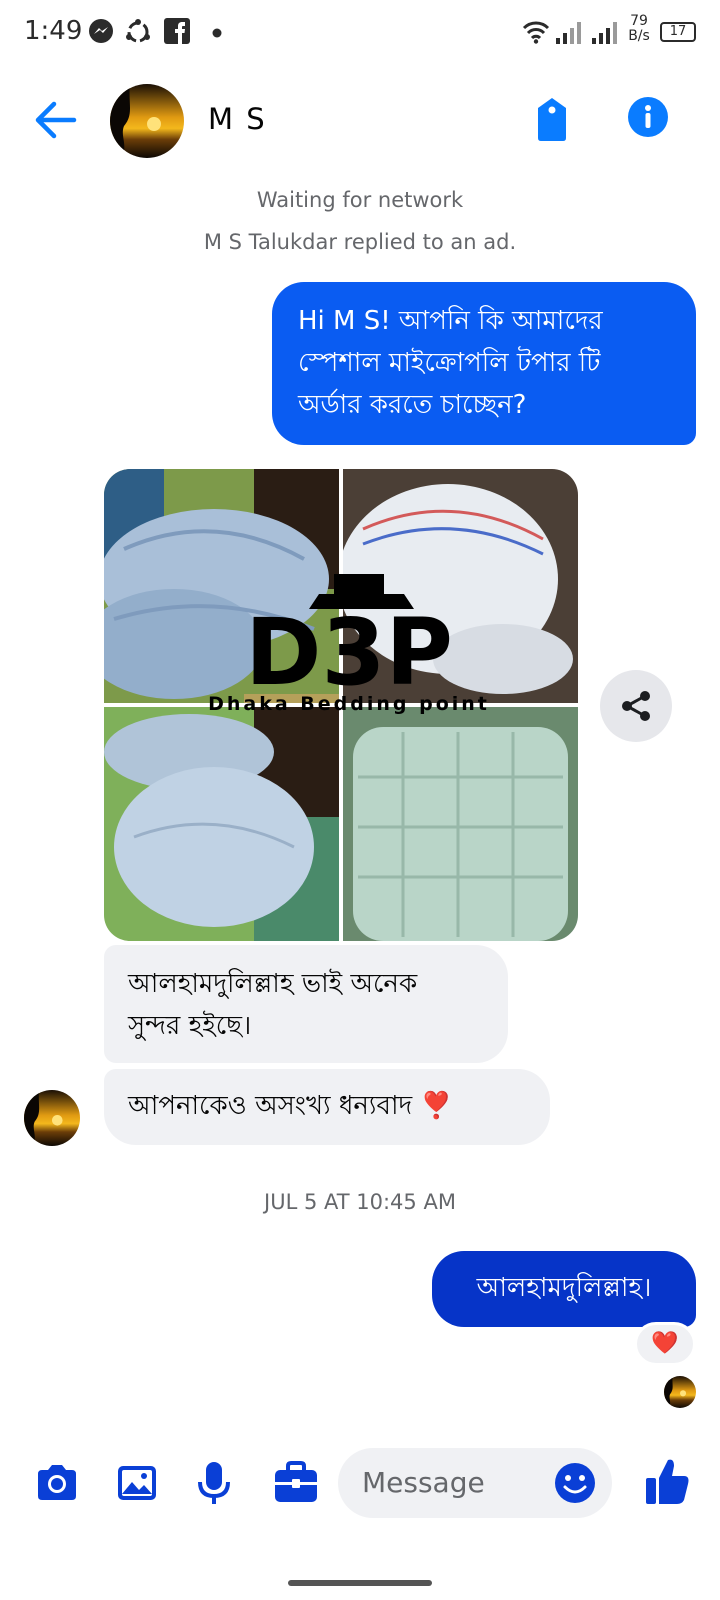  Describe the element at coordinates (360, 200) in the screenshot. I see `network-status: Waiting for network` at that location.